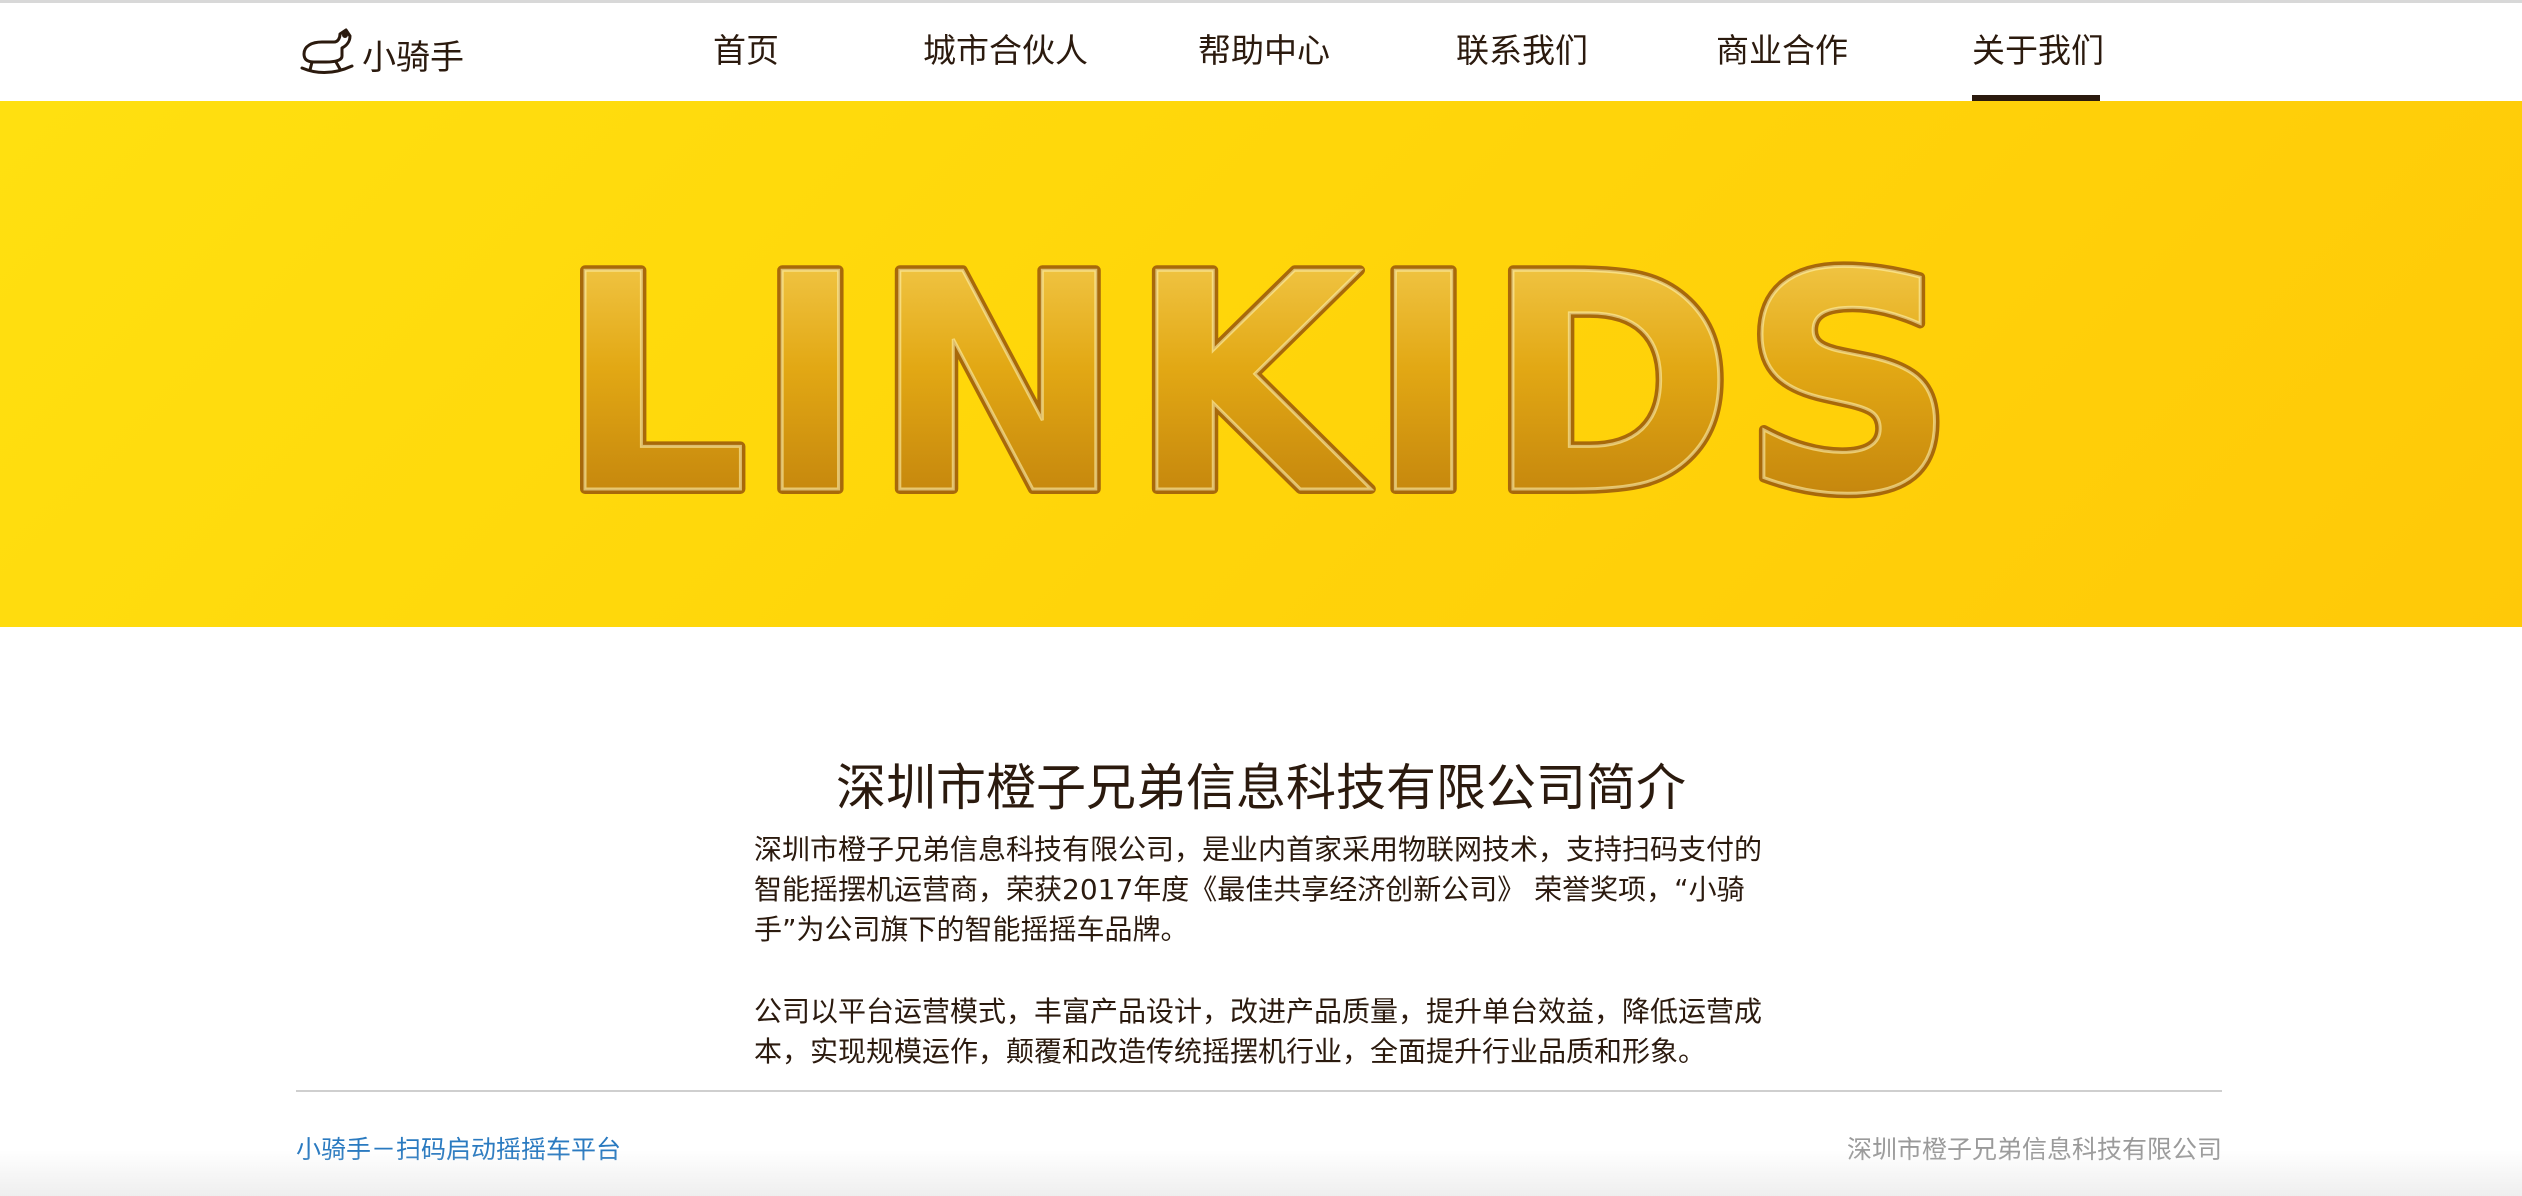 This screenshot has width=2522, height=1196. What do you see at coordinates (458, 1148) in the screenshot?
I see `footer-platform-link: 小骑手－扫码启动摇摇车平台` at bounding box center [458, 1148].